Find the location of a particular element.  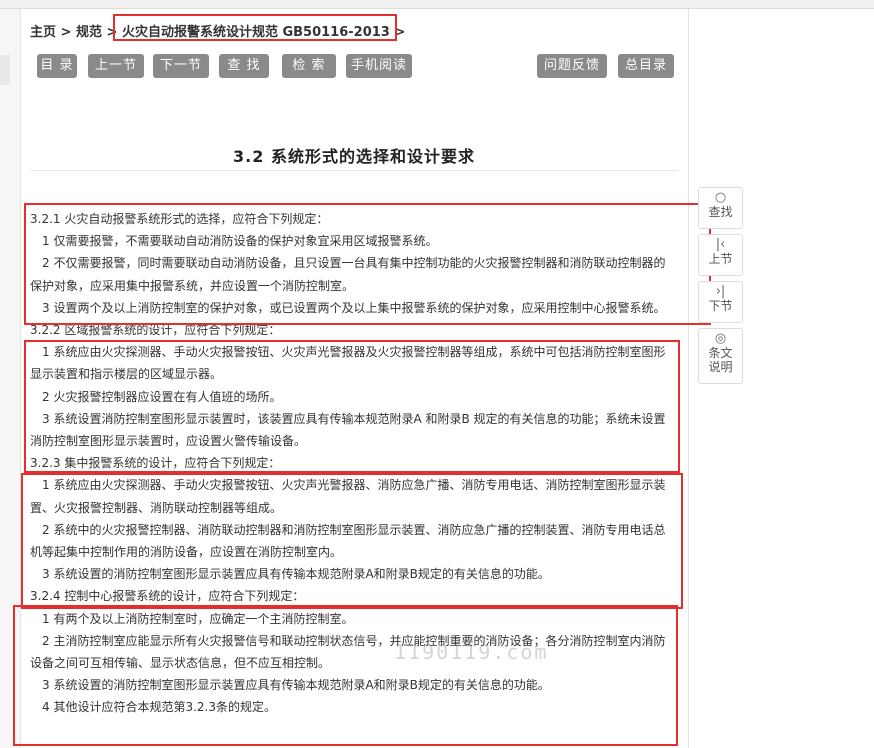

content-right-divider is located at coordinates (688, 378).